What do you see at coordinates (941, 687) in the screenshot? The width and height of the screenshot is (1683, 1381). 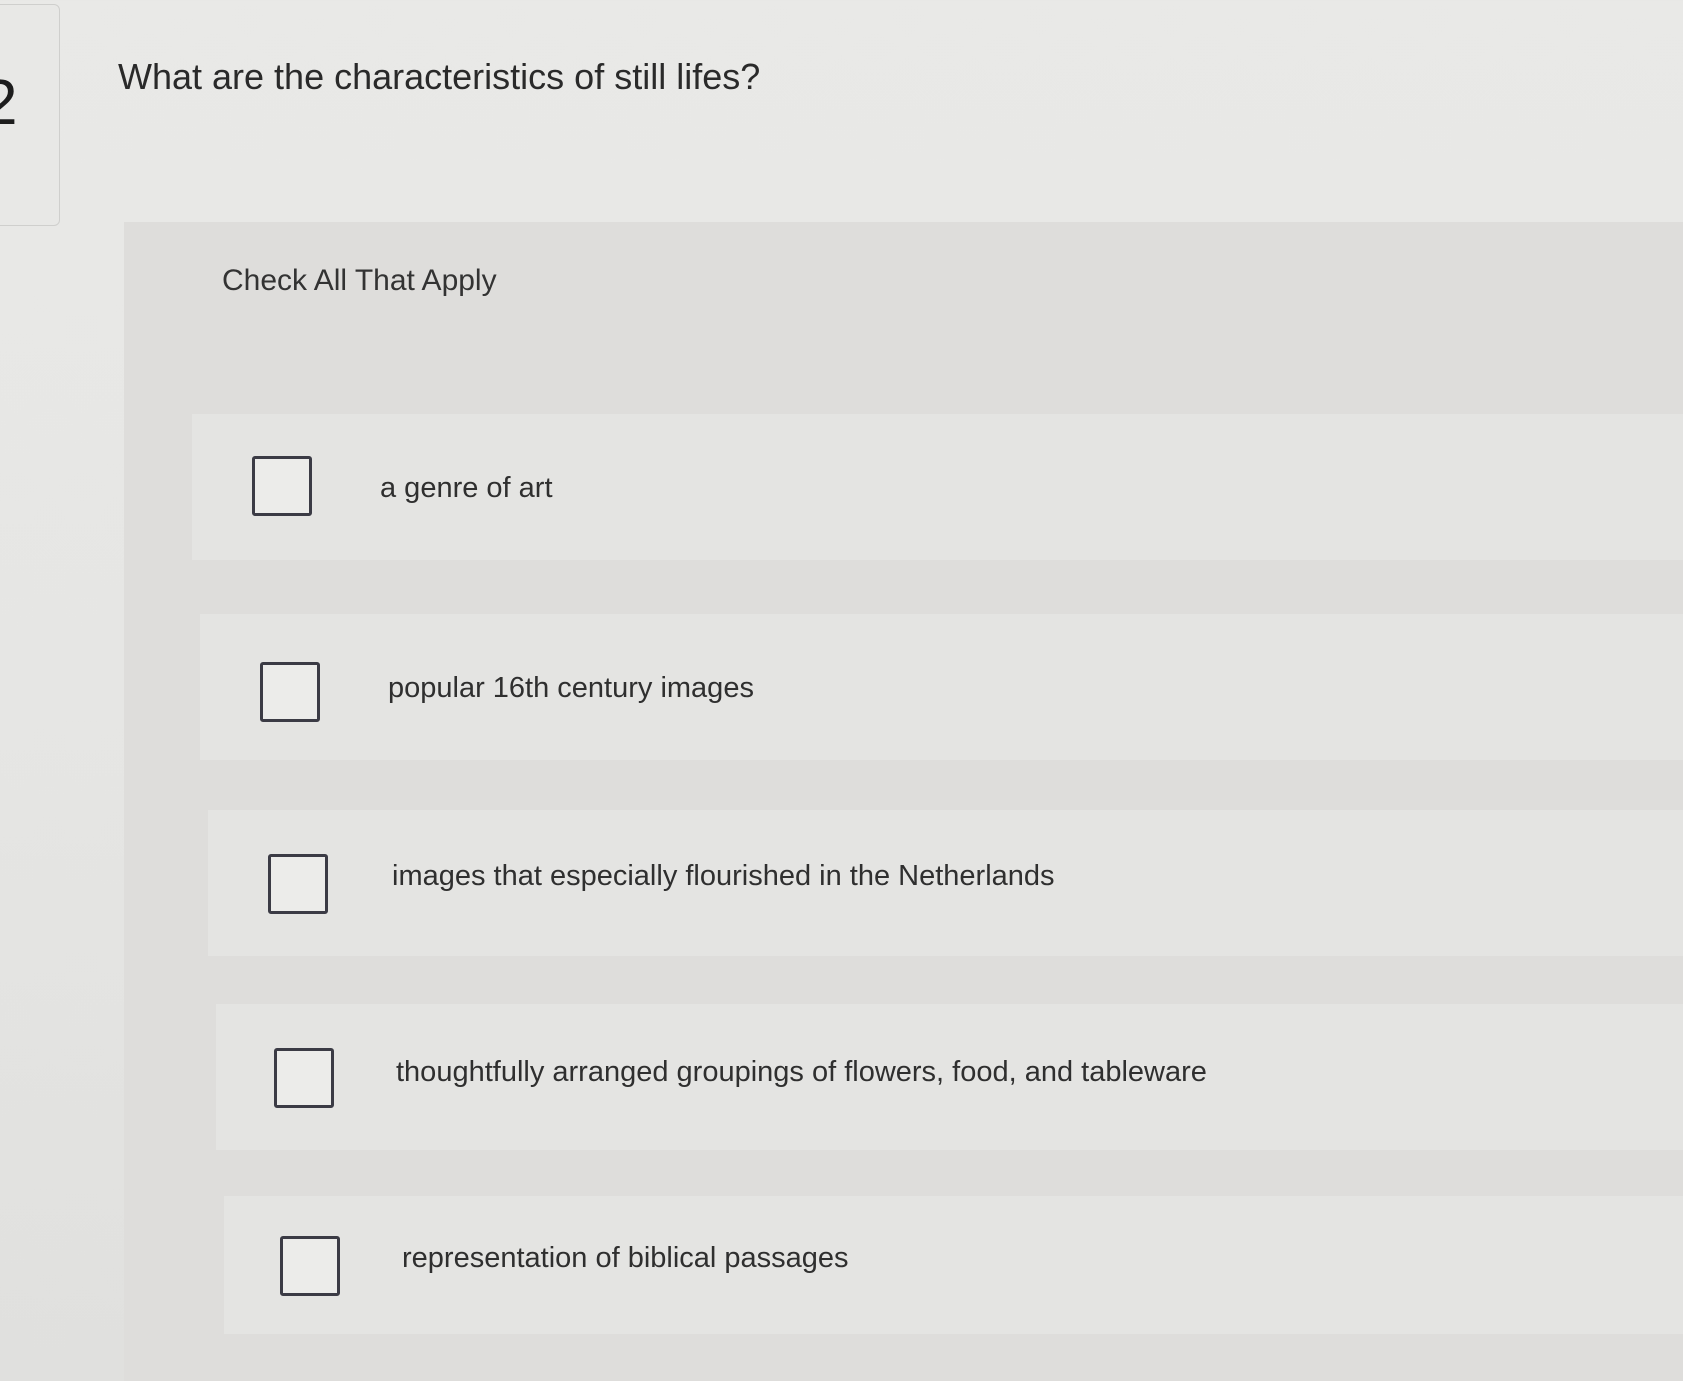 I see `option-row-16th-century-images: popular 16th century images` at bounding box center [941, 687].